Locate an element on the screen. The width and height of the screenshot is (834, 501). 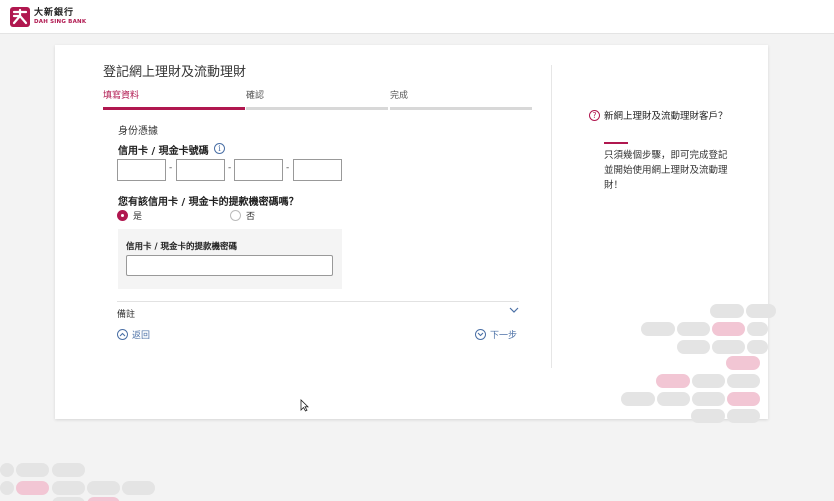
step-label: 完成 is located at coordinates (399, 96).